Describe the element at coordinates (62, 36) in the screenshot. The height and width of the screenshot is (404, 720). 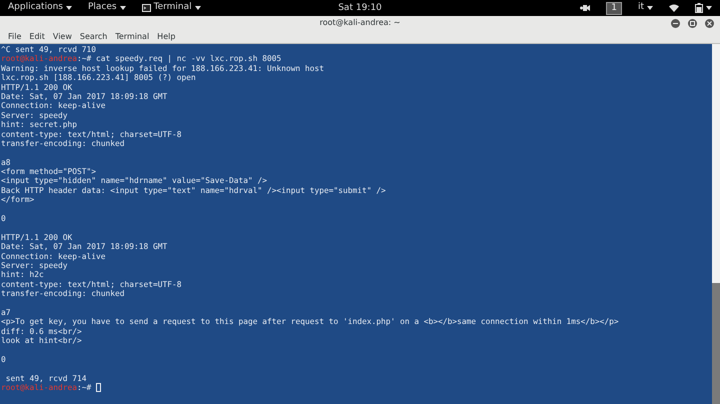
I see `menu-item: View` at that location.